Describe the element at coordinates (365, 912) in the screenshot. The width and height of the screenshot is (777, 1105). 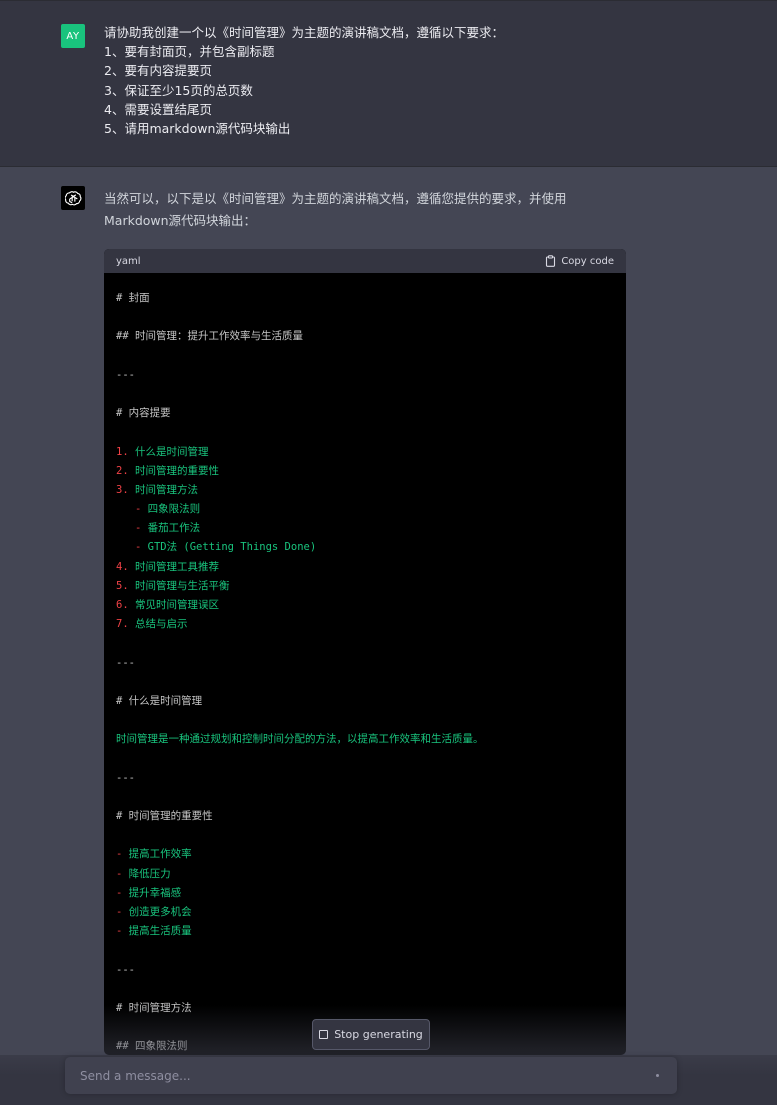
I see `code-line: - 创造更多机会` at that location.